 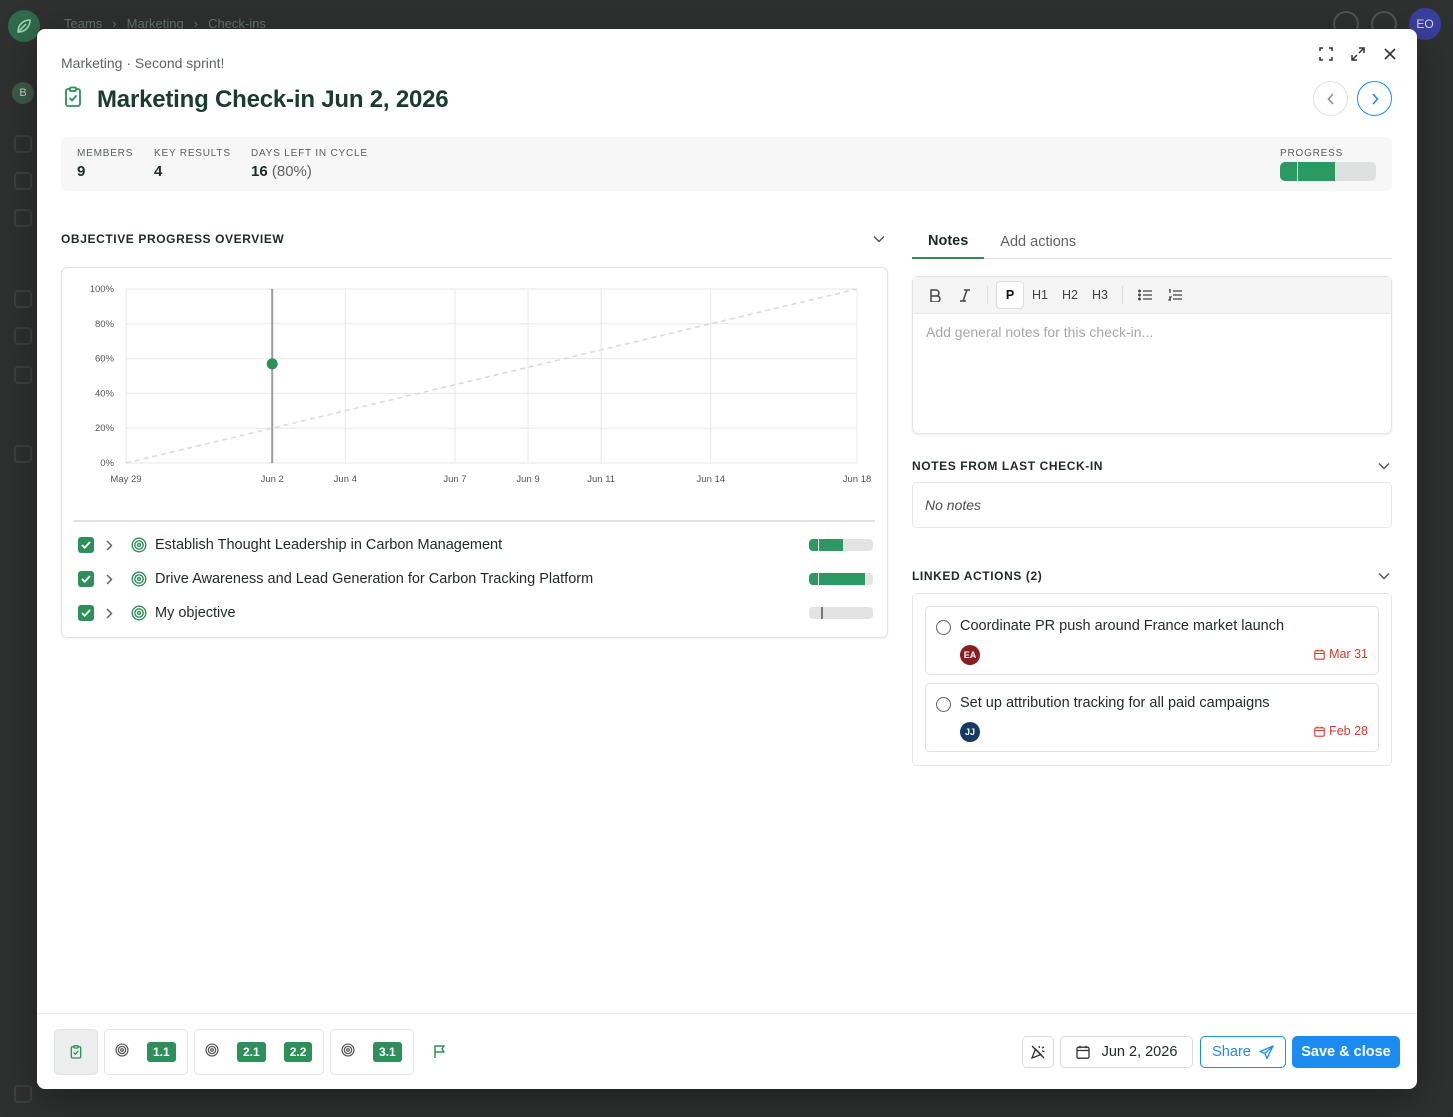 What do you see at coordinates (1038, 242) in the screenshot?
I see `tab-add-actions: Add actions` at bounding box center [1038, 242].